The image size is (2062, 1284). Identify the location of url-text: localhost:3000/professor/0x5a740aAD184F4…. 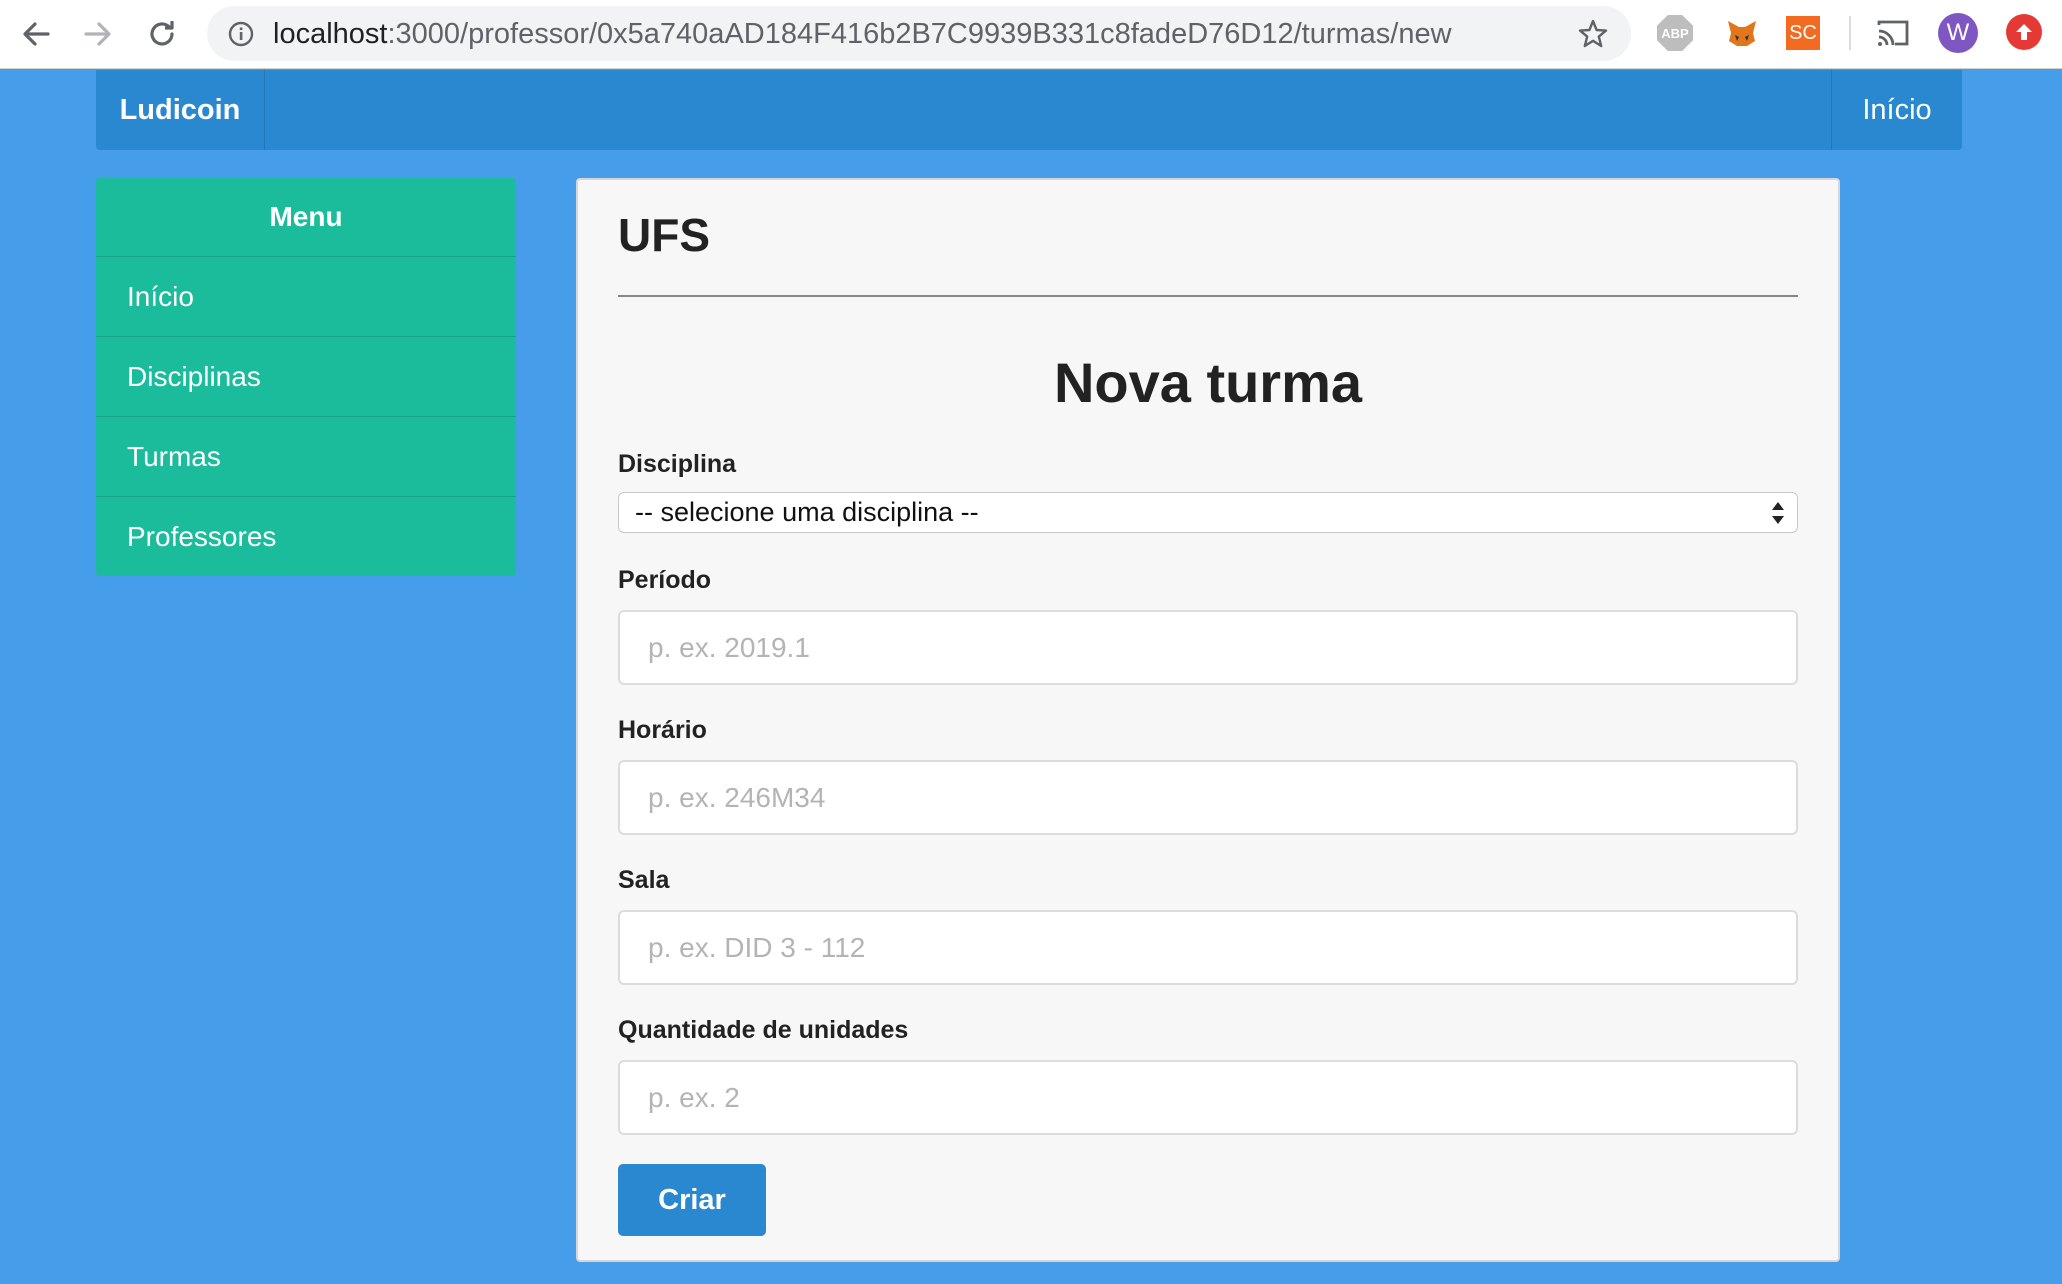
(862, 34).